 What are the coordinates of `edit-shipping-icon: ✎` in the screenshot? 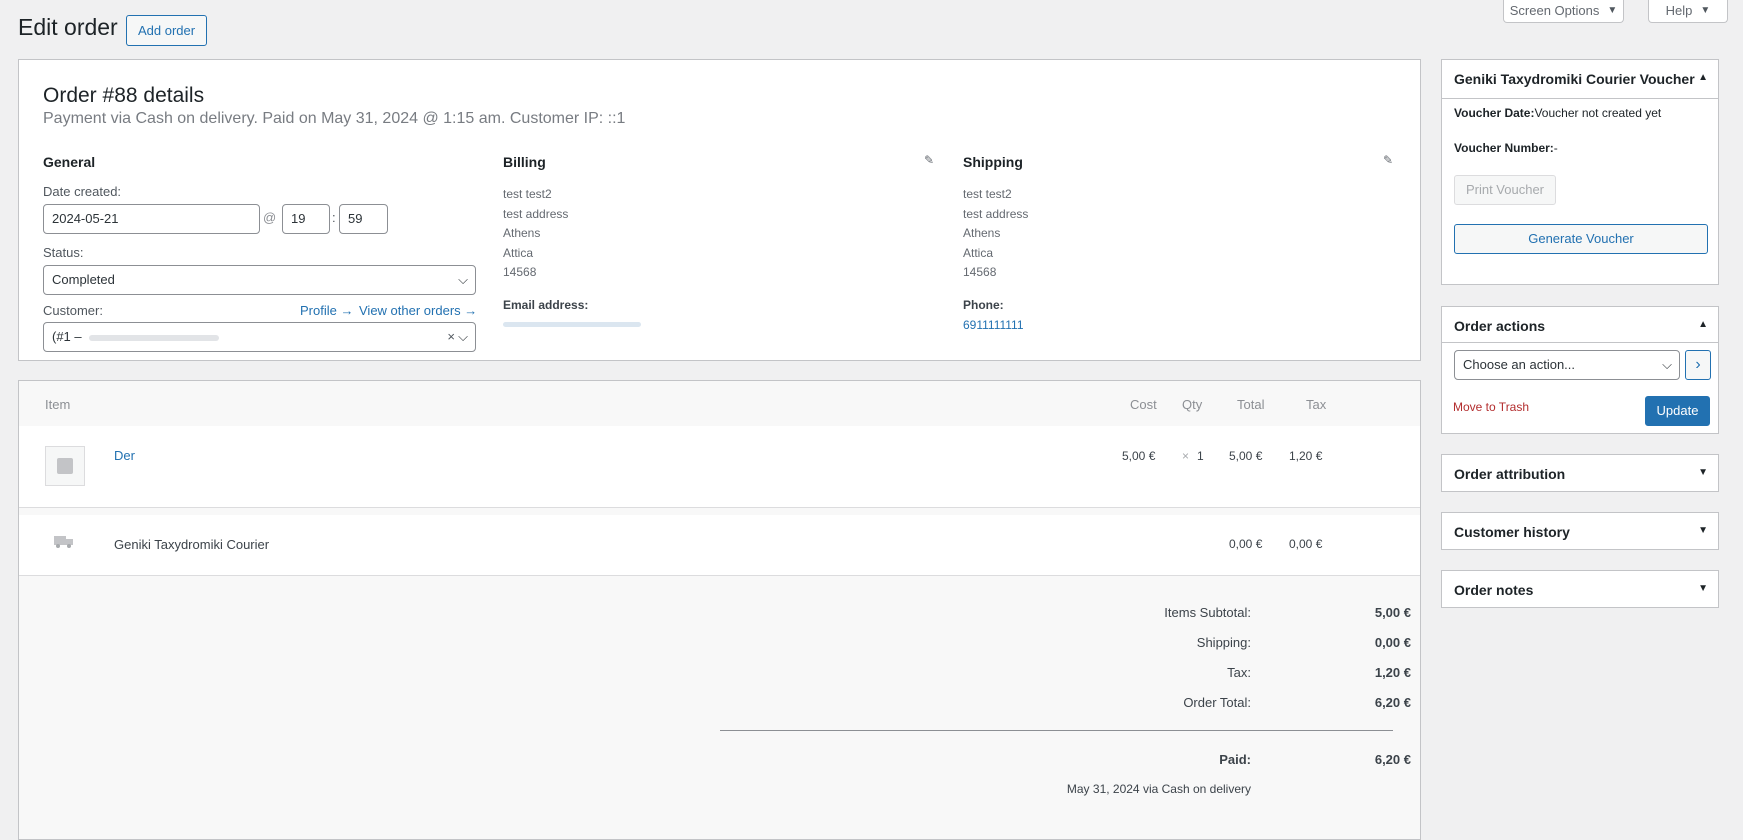 It's located at (1388, 160).